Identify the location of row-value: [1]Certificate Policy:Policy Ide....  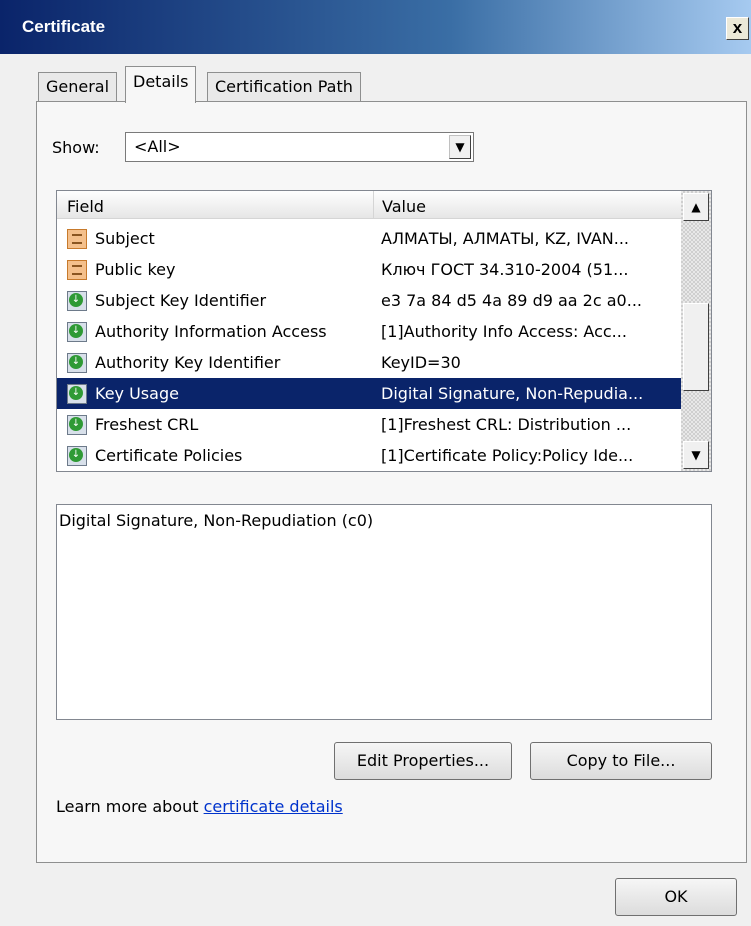
(507, 455).